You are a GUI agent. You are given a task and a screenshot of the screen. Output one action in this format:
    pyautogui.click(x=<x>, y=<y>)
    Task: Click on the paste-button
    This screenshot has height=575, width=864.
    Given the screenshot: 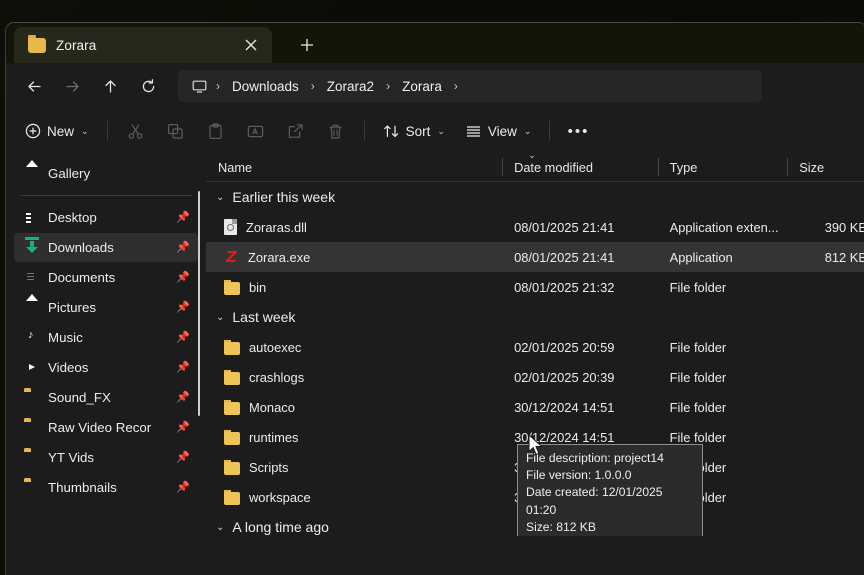 What is the action you would take?
    pyautogui.click(x=216, y=131)
    